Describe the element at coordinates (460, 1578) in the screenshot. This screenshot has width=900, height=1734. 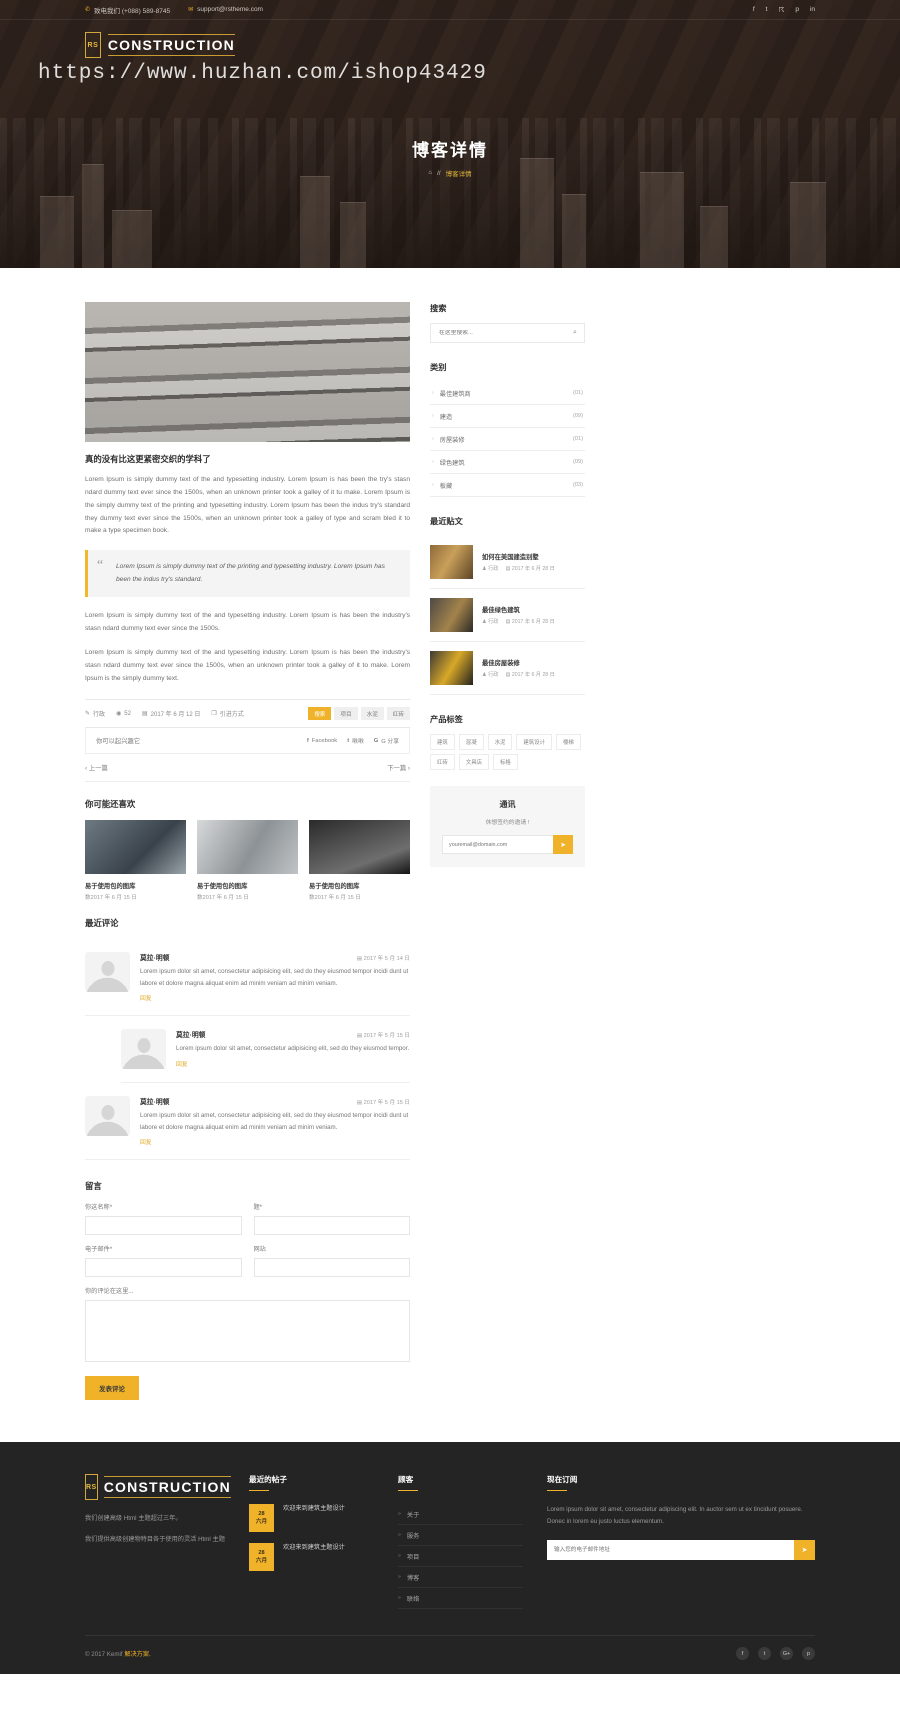
I see `footer-link-blog: » 博客` at that location.